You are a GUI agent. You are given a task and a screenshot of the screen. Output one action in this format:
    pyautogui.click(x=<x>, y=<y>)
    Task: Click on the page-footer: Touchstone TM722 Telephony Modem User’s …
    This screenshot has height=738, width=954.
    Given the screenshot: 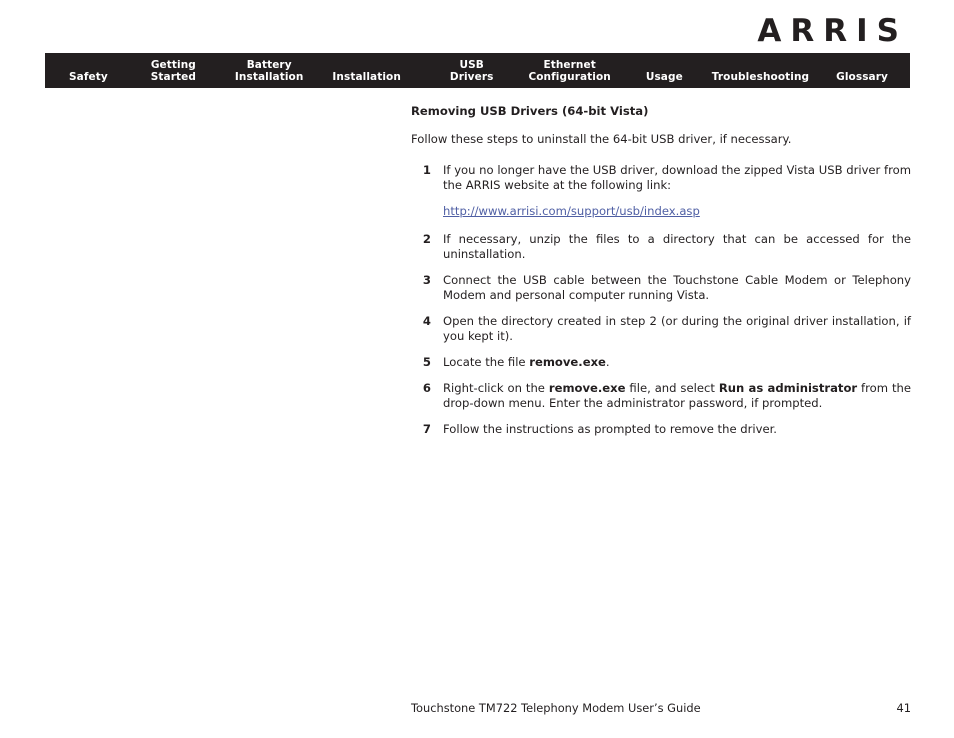 What is the action you would take?
    pyautogui.click(x=661, y=708)
    